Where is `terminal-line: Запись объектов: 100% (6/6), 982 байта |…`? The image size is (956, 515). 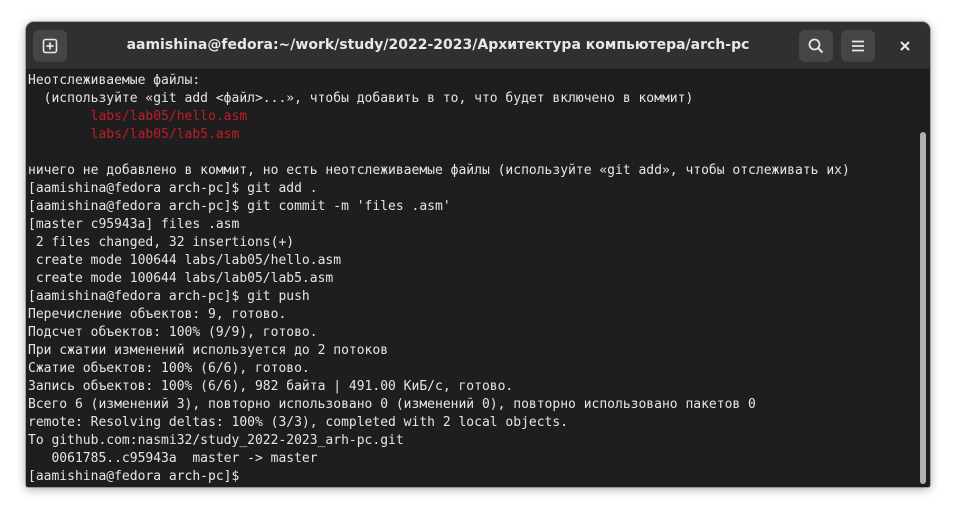
terminal-line: Запись объектов: 100% (6/6), 982 байта |… is located at coordinates (271, 386).